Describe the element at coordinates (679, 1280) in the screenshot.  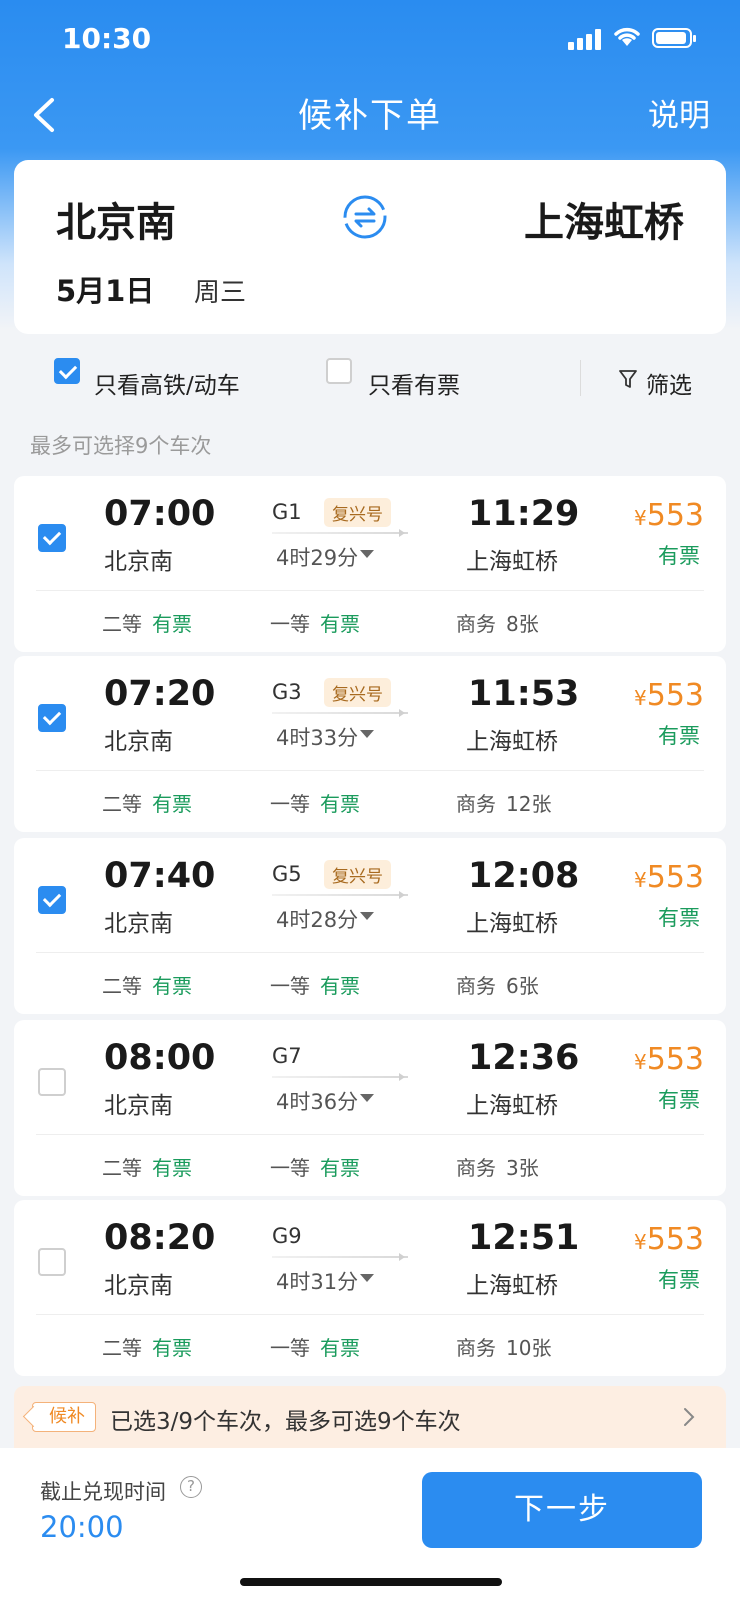
I see `availability-status: 有票` at that location.